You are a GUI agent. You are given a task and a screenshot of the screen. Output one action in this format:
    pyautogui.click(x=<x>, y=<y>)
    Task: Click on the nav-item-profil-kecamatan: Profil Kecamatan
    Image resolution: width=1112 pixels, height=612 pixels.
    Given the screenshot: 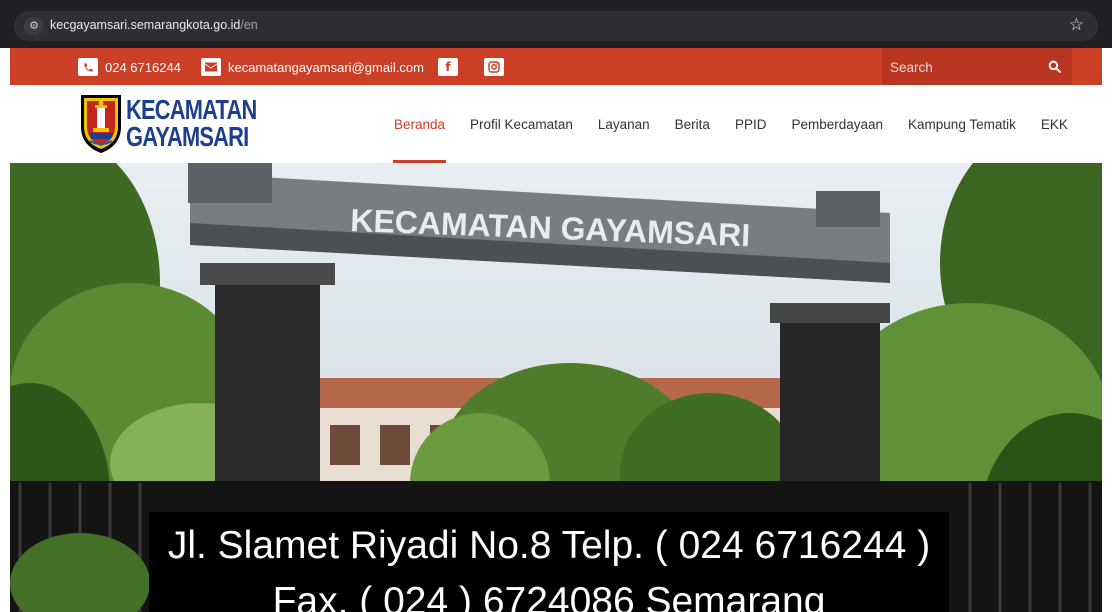 What is the action you would take?
    pyautogui.click(x=521, y=124)
    